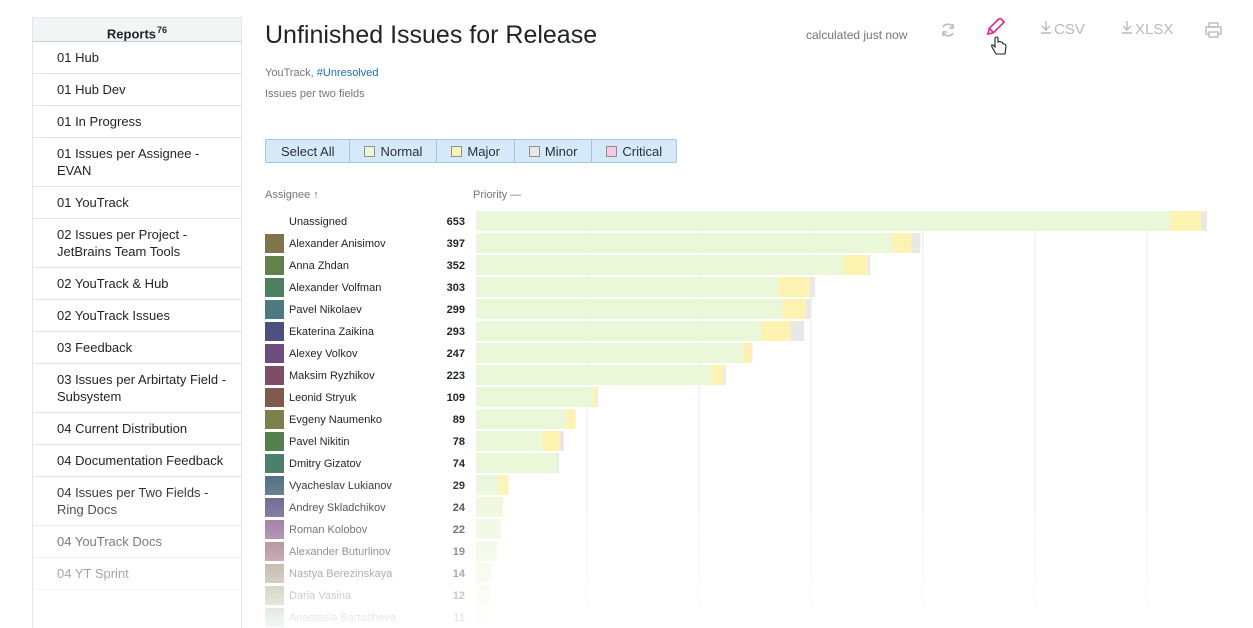  What do you see at coordinates (459, 618) in the screenshot?
I see `issue-count: 11` at bounding box center [459, 618].